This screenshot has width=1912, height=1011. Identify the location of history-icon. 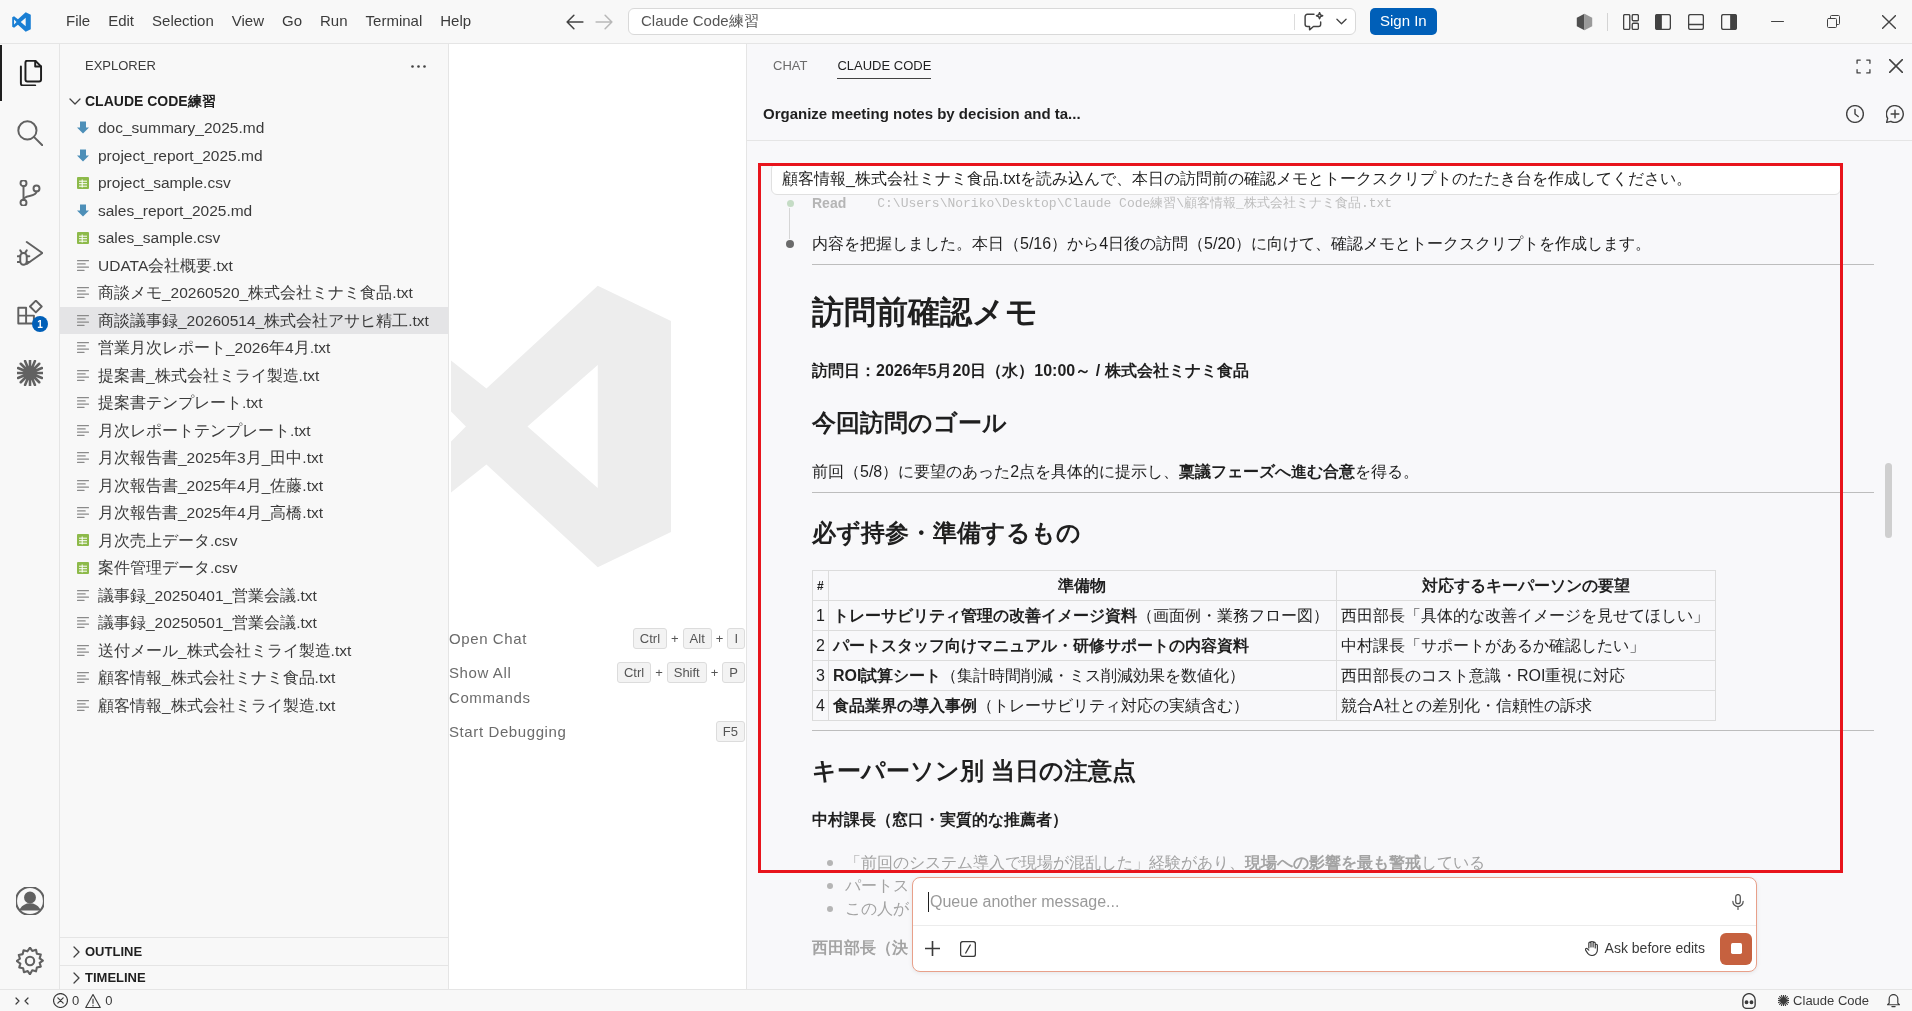
(1855, 114).